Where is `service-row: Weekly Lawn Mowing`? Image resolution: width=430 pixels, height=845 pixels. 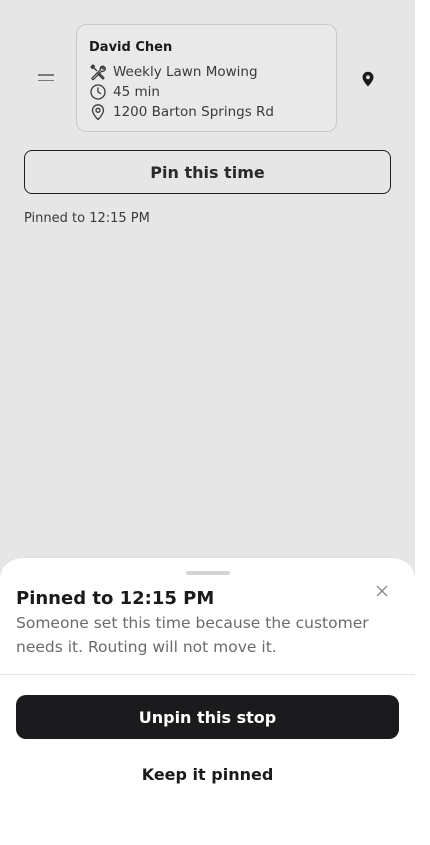
service-row: Weekly Lawn Mowing is located at coordinates (206, 72).